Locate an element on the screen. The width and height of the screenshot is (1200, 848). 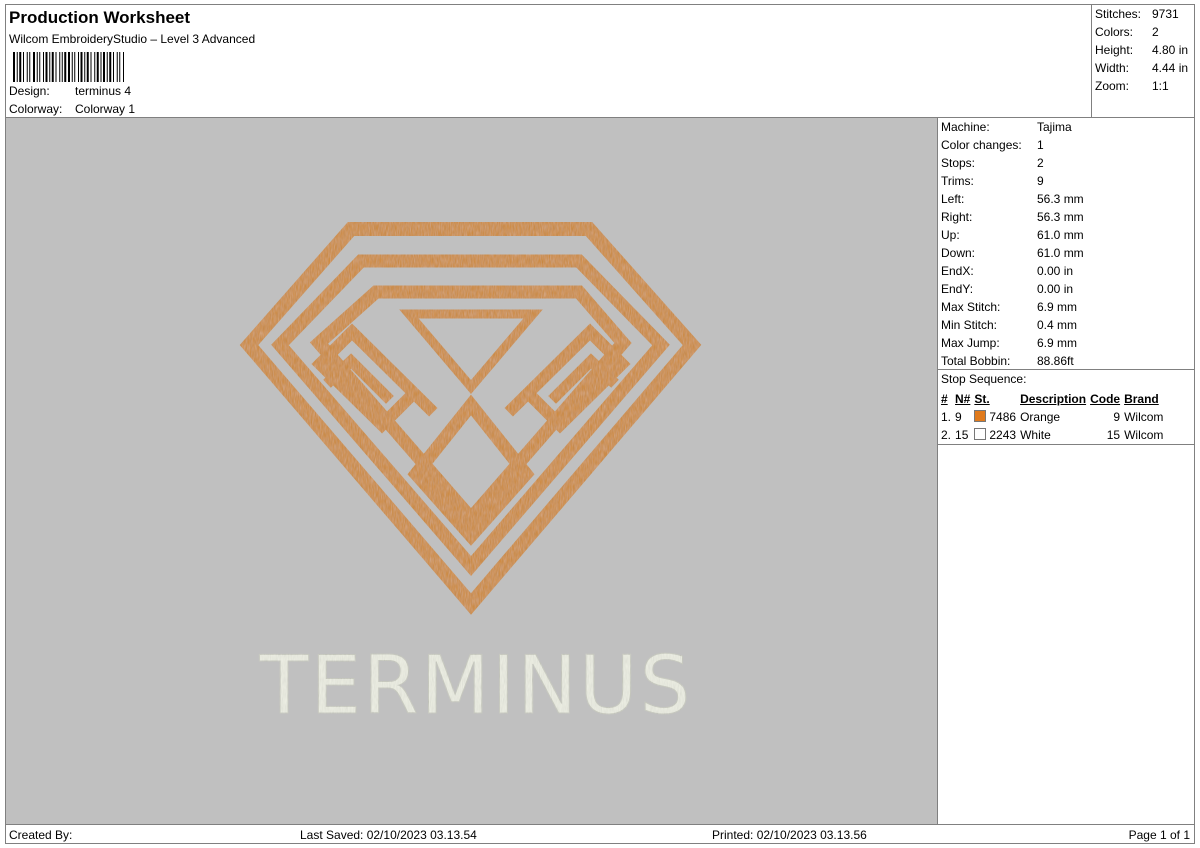
colors-row: Colors: 2 is located at coordinates (1127, 32).